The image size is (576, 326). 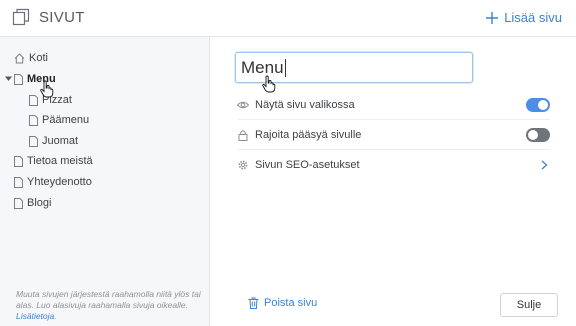 I want to click on seo-settings-label: Sivun SEO-asetukset, so click(x=307, y=165).